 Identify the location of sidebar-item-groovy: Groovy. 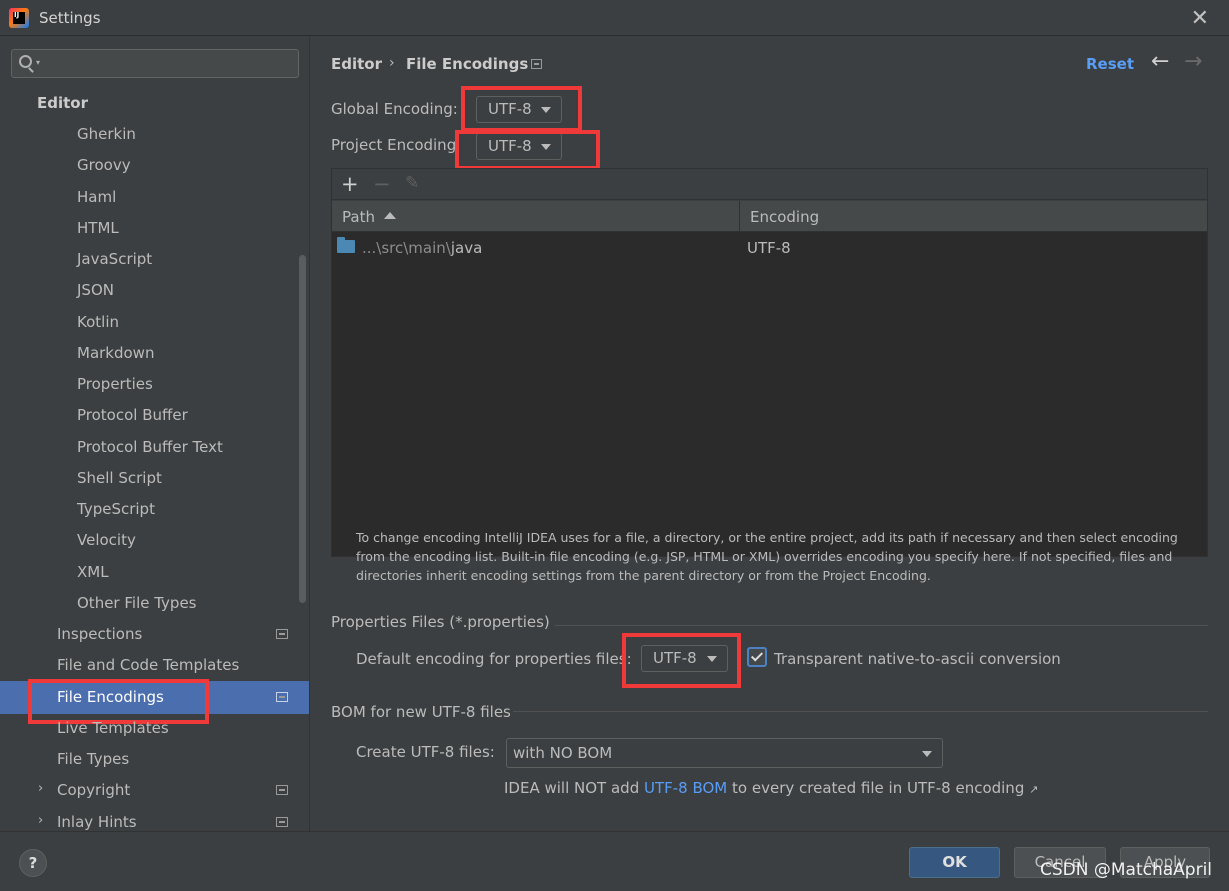
(104, 165).